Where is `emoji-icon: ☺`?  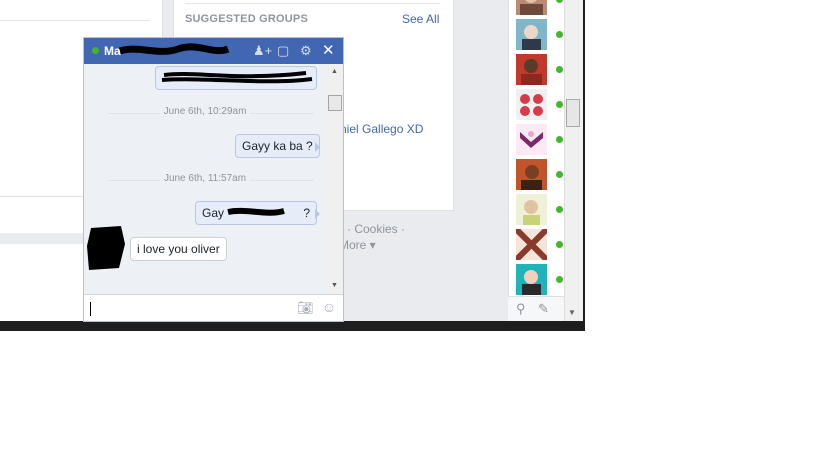
emoji-icon: ☺ is located at coordinates (329, 307).